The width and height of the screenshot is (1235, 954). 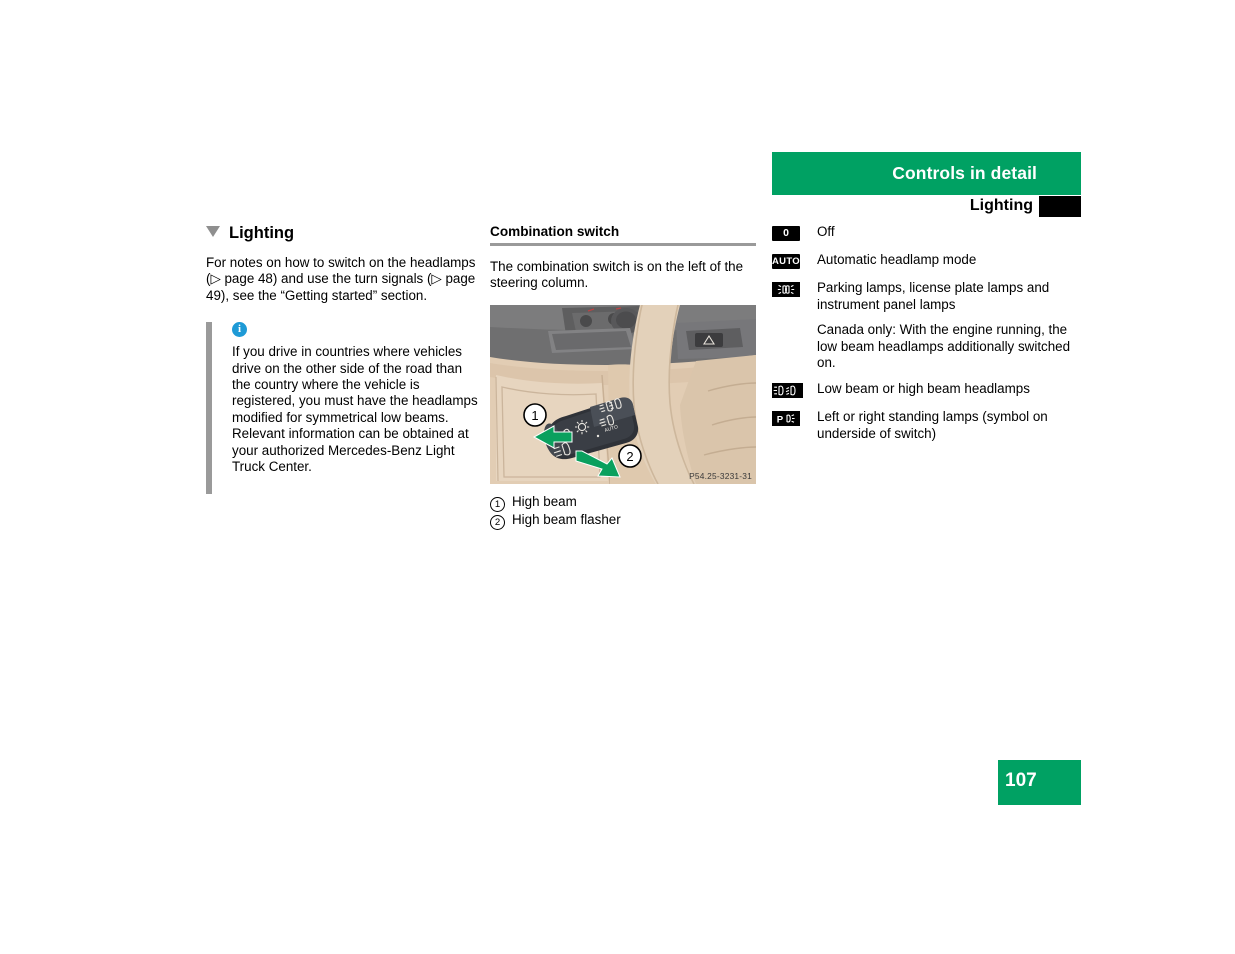 I want to click on legend-number-1: 1, so click(x=497, y=504).